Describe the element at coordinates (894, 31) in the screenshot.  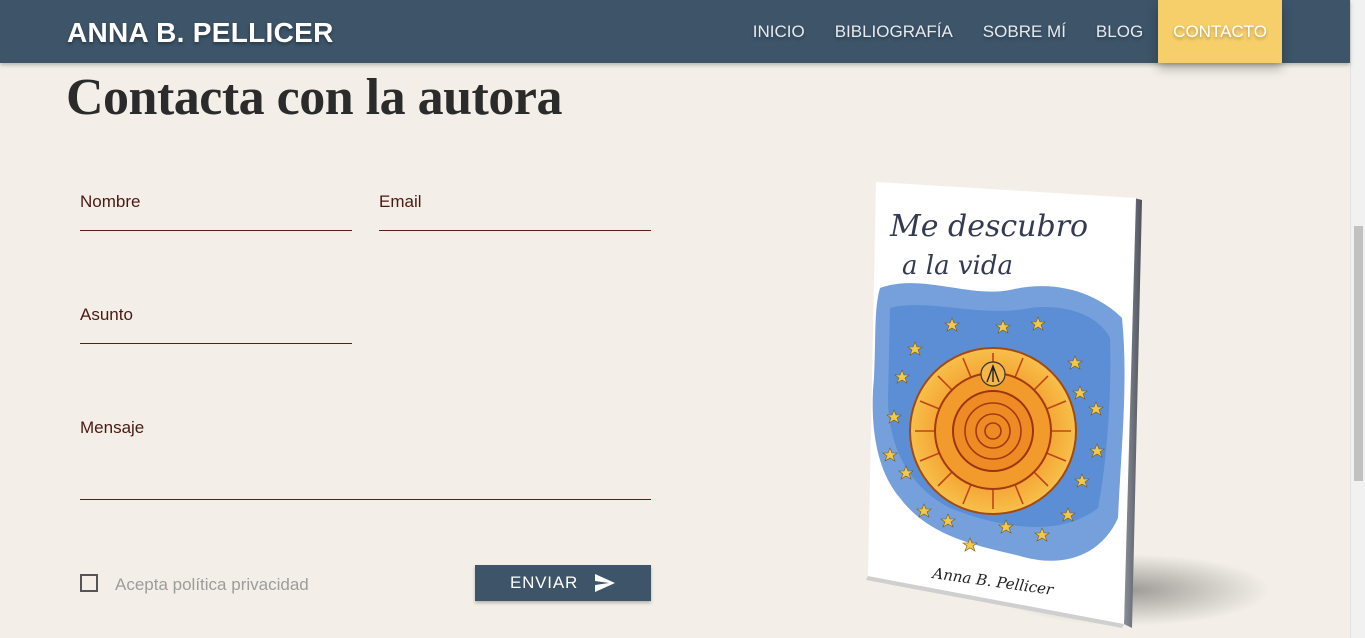
I see `nav-item-bibliografia: BIBLIOGRAFÍA` at that location.